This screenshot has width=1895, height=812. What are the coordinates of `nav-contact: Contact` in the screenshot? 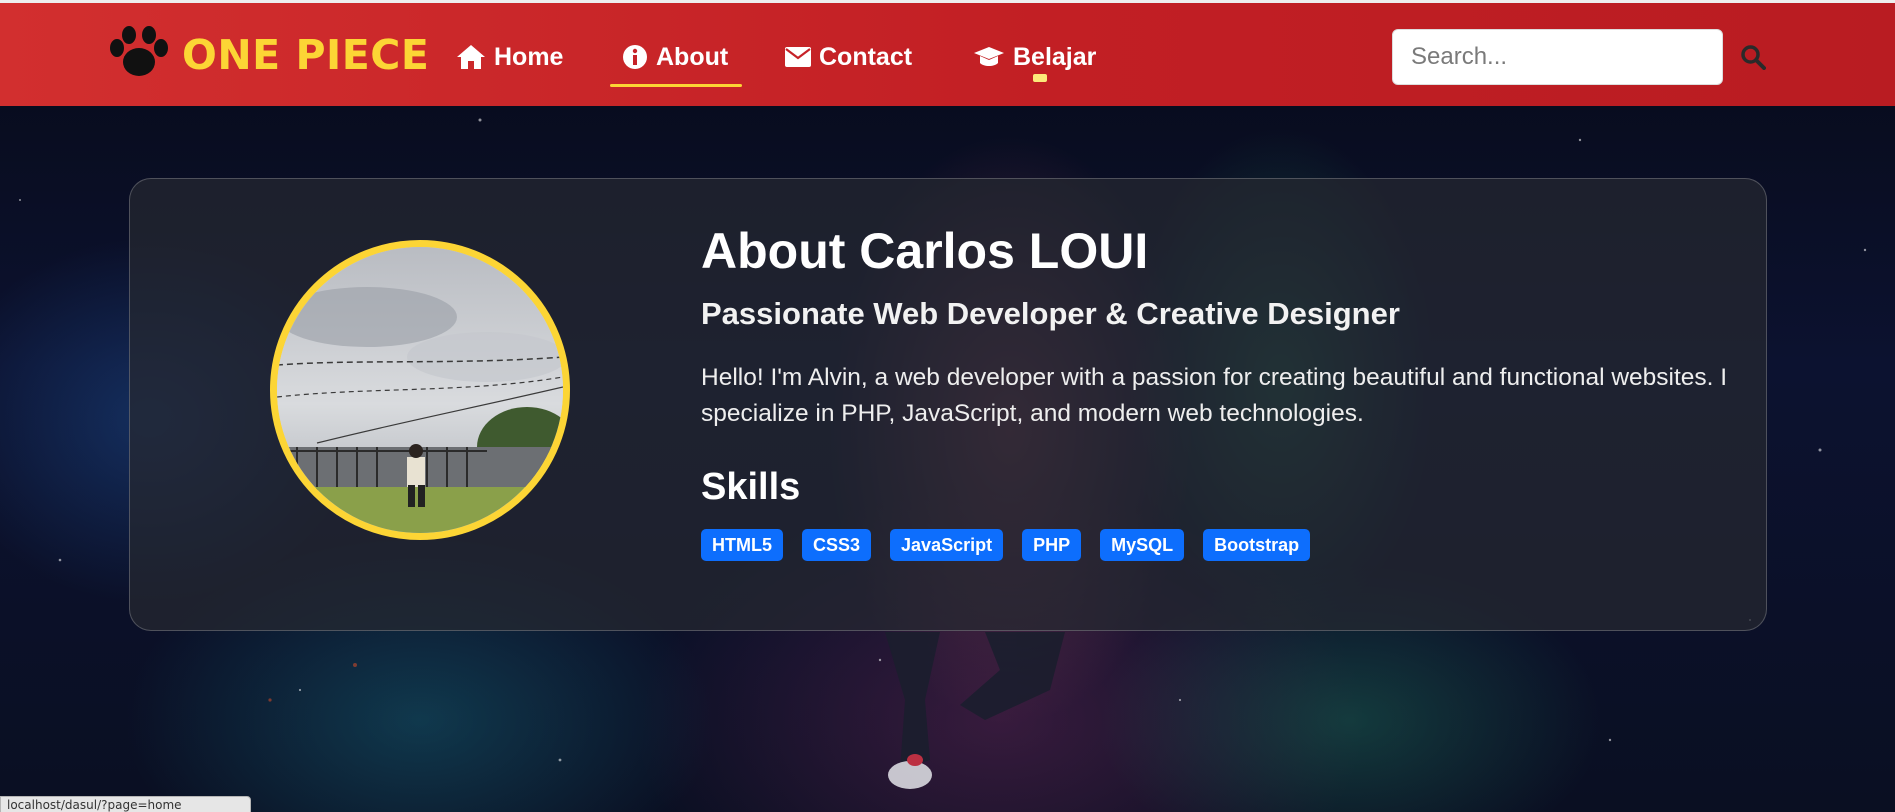 It's located at (848, 57).